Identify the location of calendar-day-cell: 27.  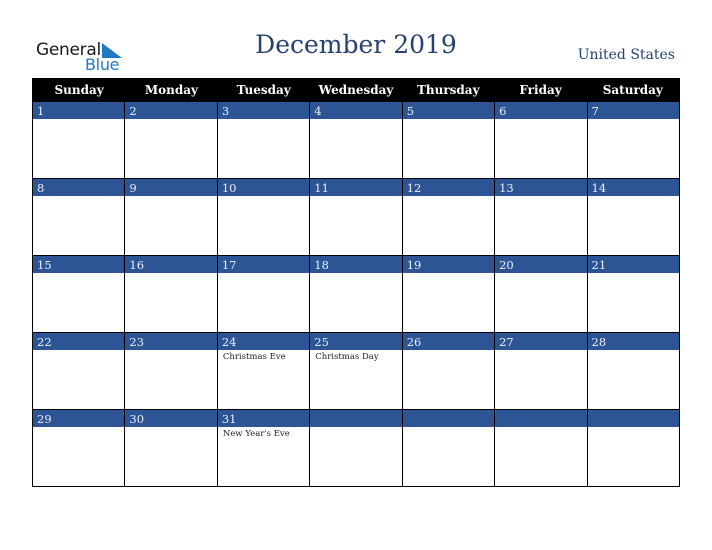
(541, 370).